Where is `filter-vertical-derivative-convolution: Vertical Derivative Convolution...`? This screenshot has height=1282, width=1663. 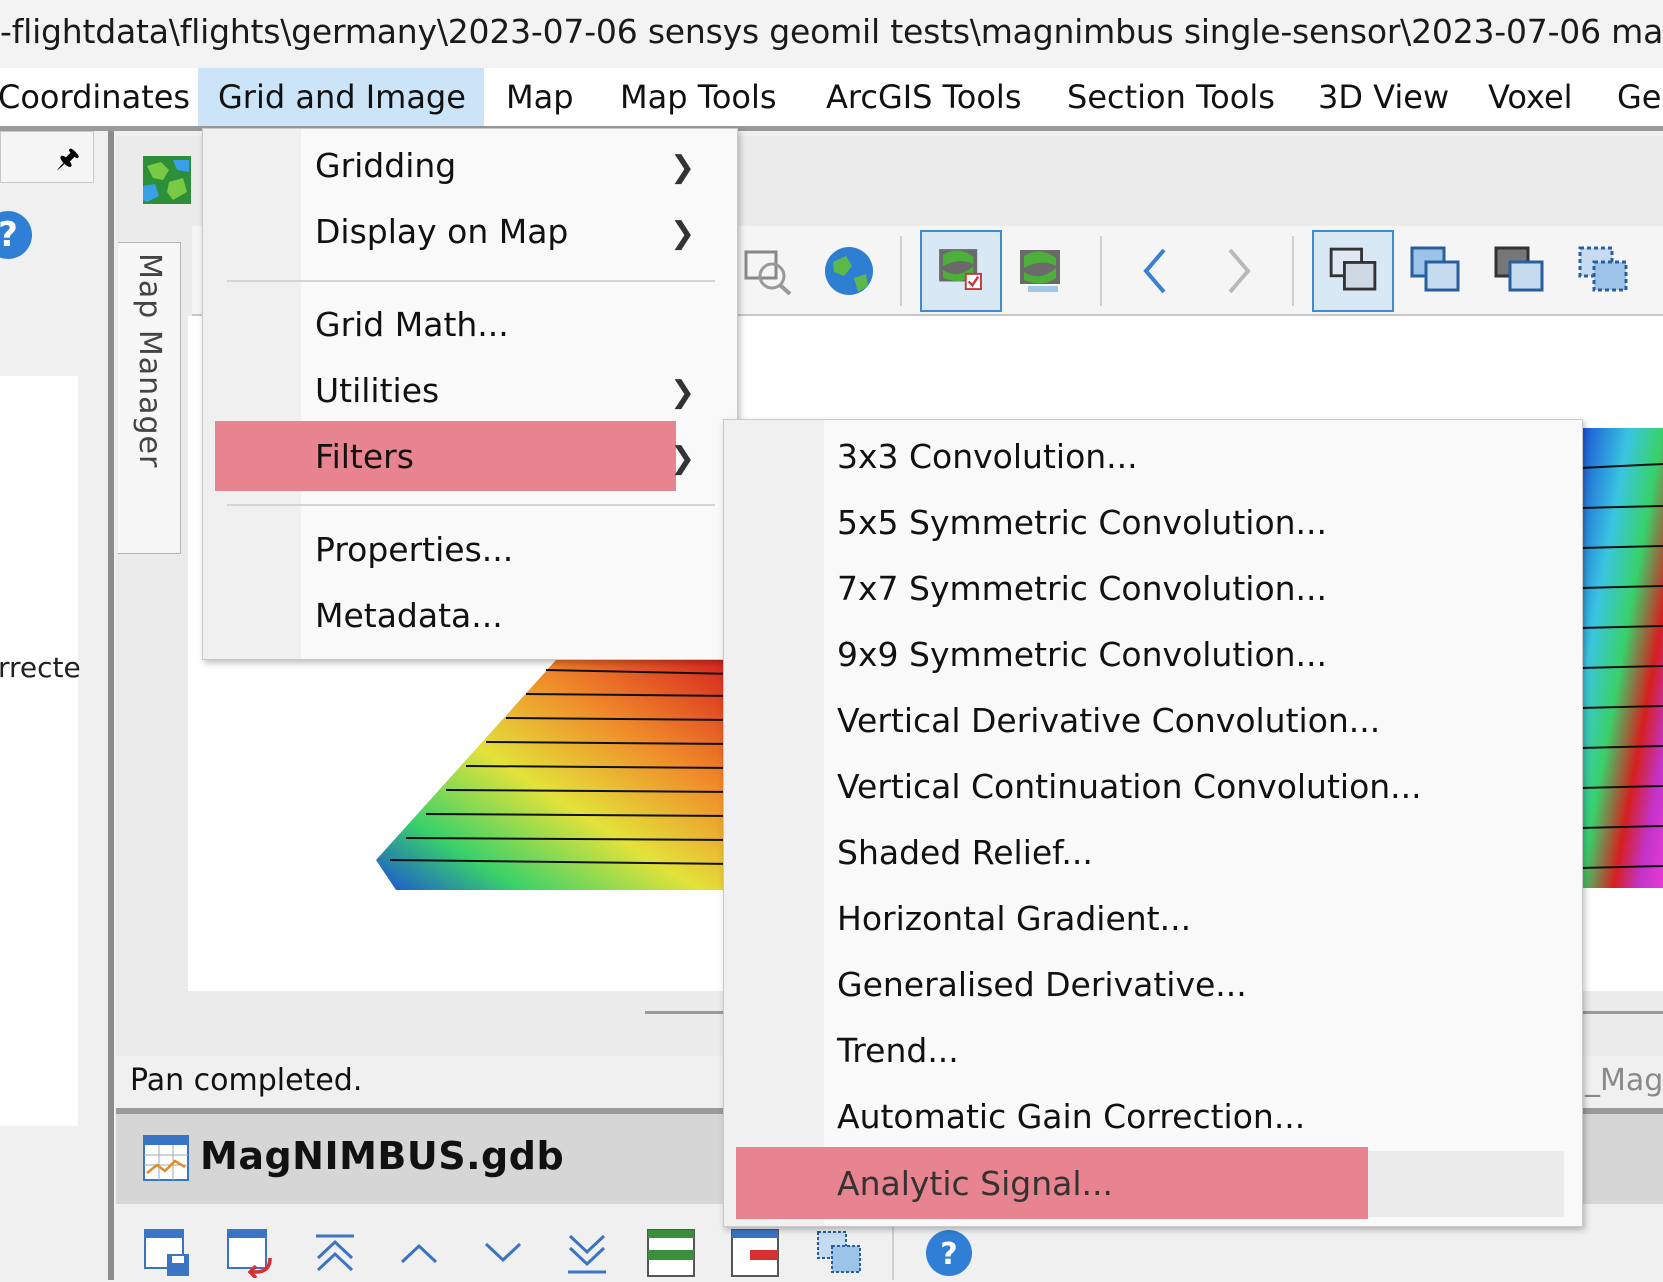 filter-vertical-derivative-convolution: Vertical Derivative Convolution... is located at coordinates (1108, 720).